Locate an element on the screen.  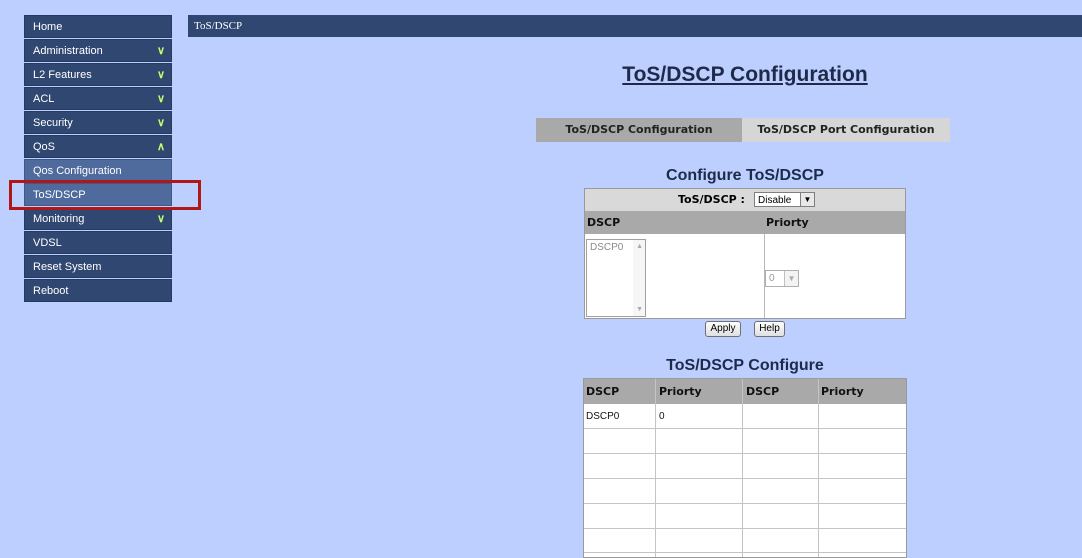
breadcrumb: ToS/DSCP is located at coordinates (635, 26).